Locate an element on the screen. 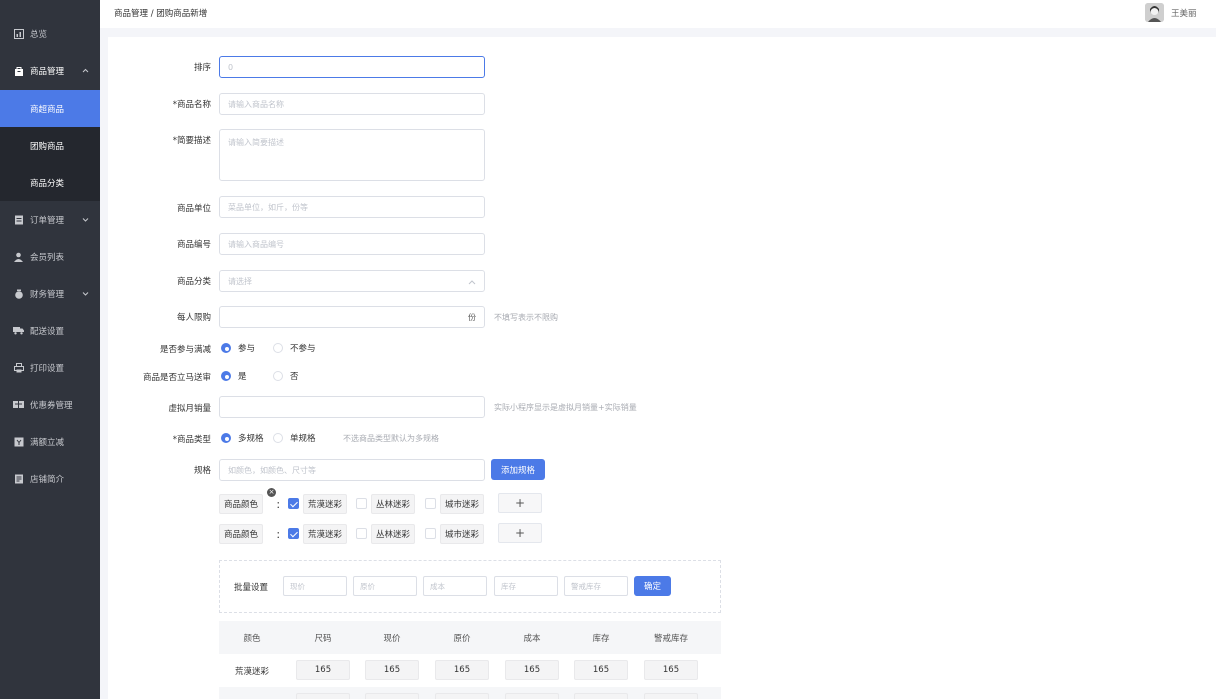 This screenshot has width=1216, height=699. virtual-sales-input is located at coordinates (352, 407).